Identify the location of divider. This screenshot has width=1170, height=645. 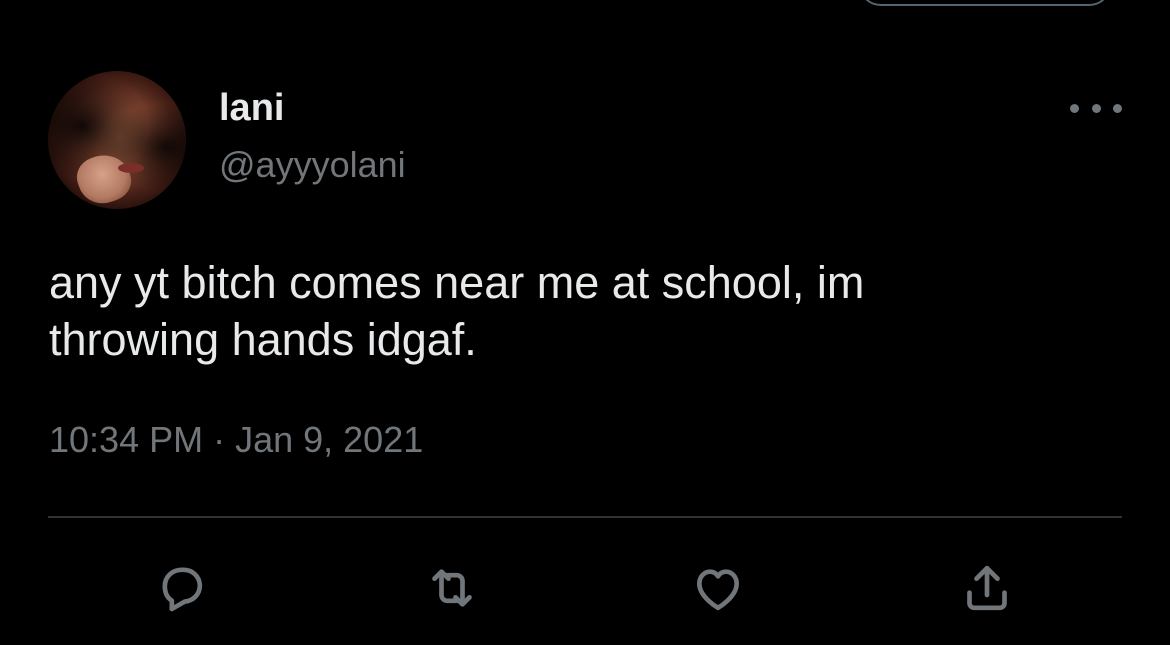
(585, 517).